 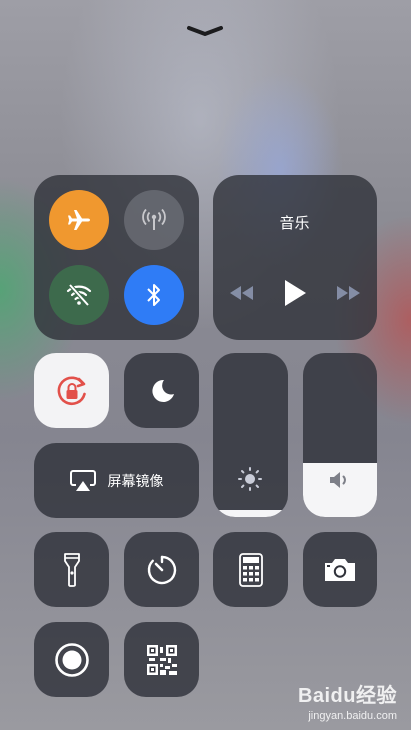 I want to click on cellular-antenna-icon, so click(x=154, y=219).